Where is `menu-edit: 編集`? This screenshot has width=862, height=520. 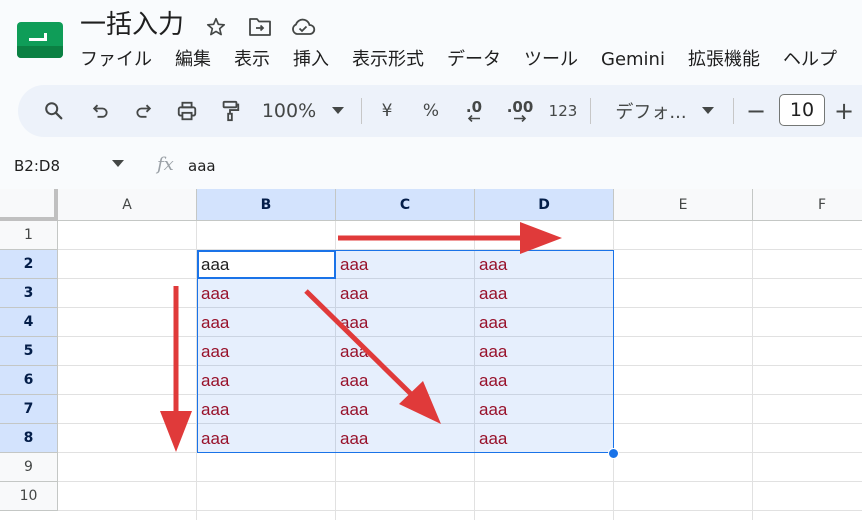
menu-edit: 編集 is located at coordinates (193, 60).